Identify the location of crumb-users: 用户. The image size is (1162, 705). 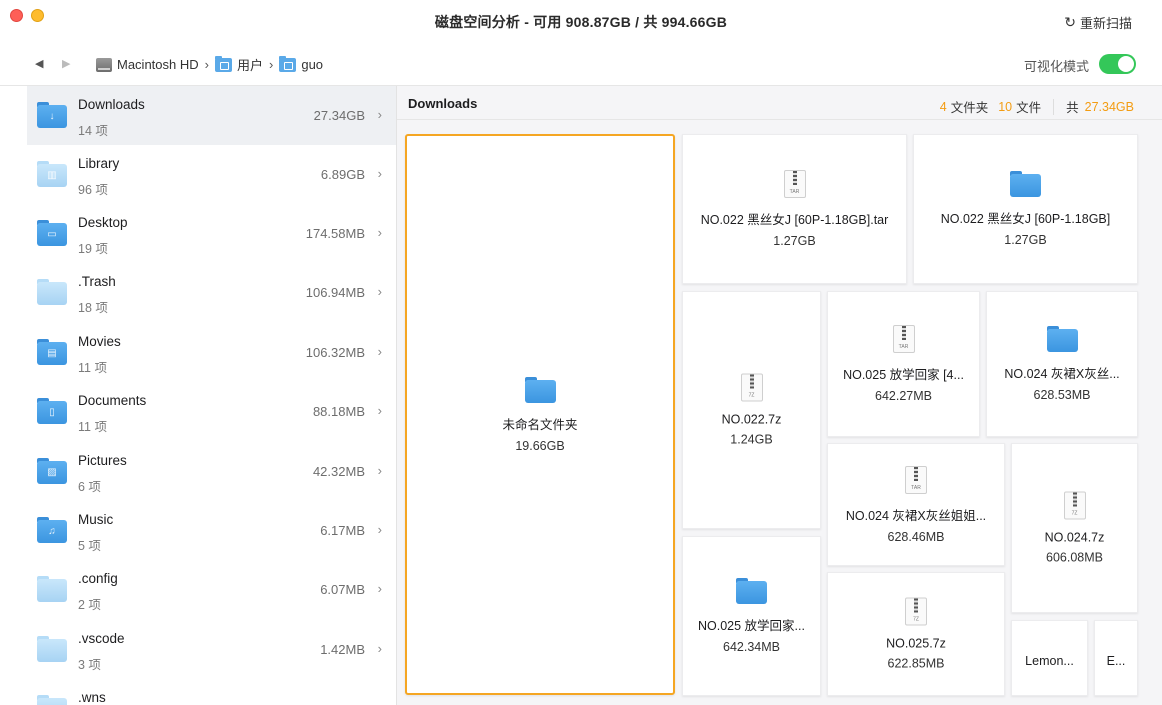
(238, 64).